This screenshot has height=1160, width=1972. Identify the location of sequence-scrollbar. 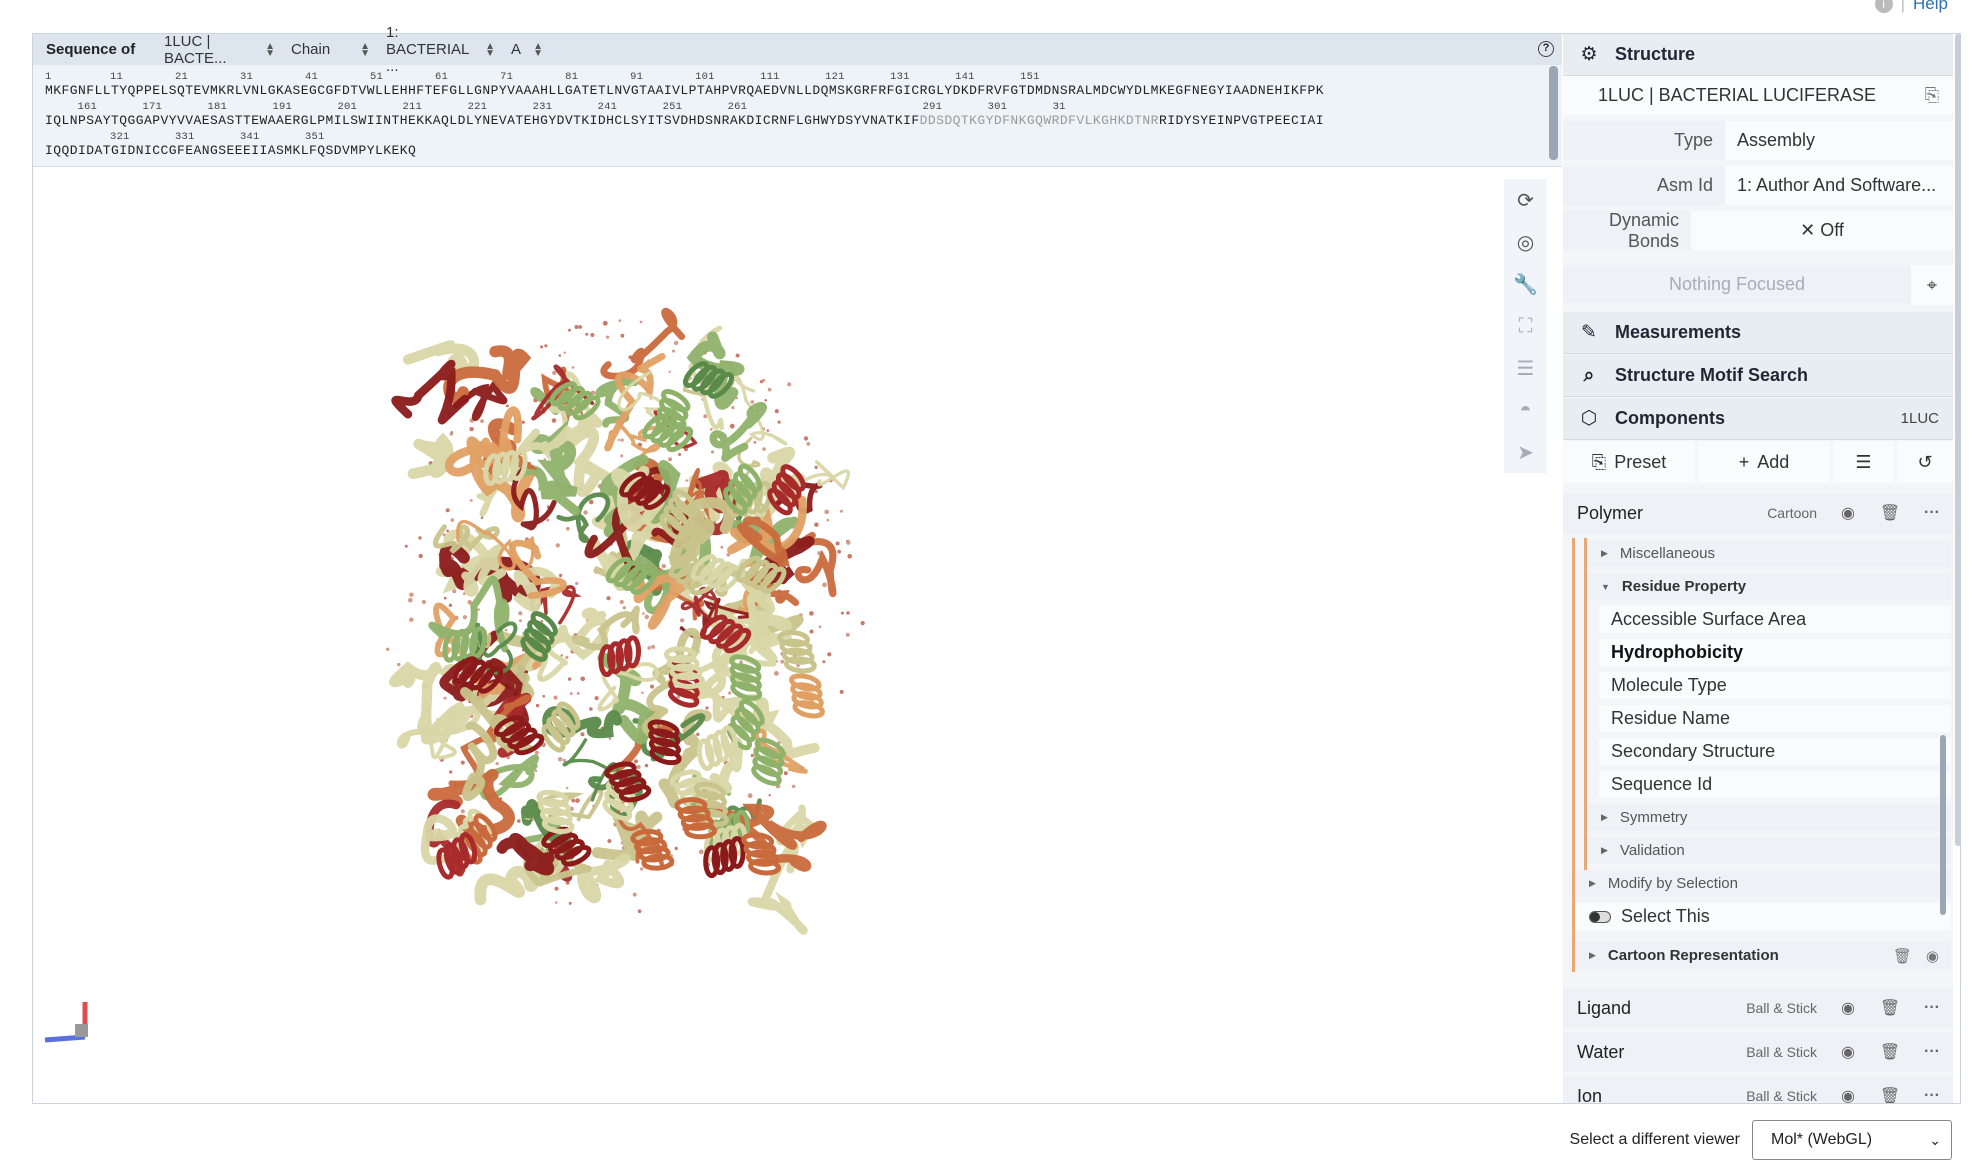
(1553, 113).